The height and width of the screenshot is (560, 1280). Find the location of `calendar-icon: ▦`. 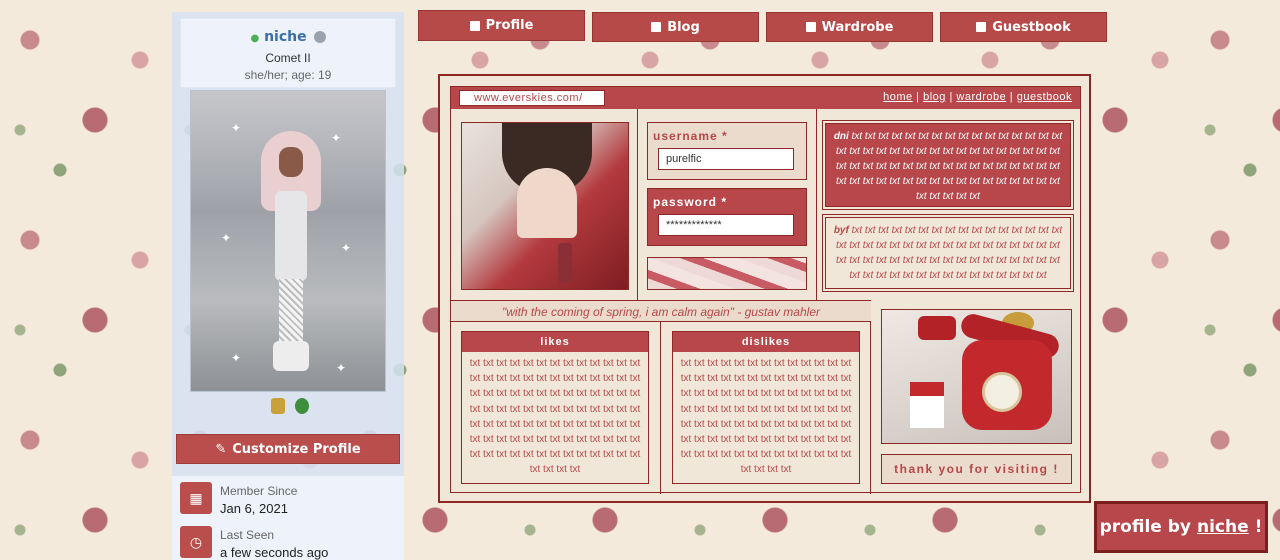

calendar-icon: ▦ is located at coordinates (196, 498).